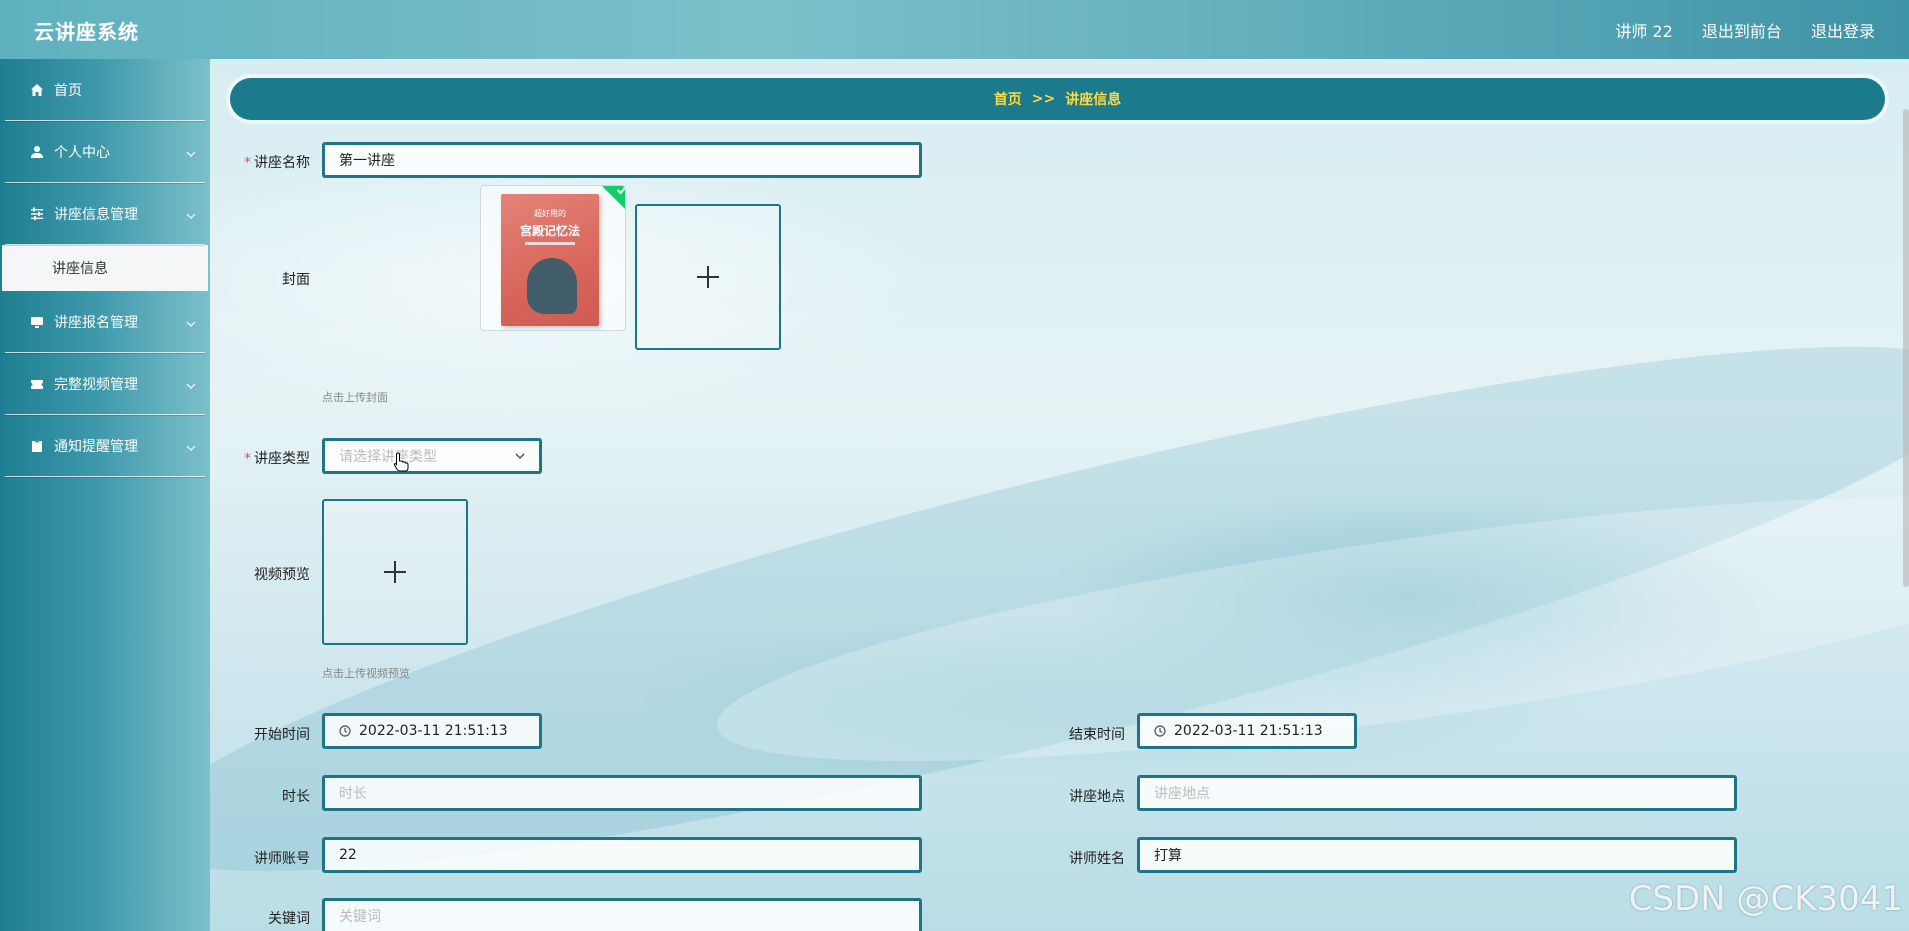  What do you see at coordinates (96, 447) in the screenshot?
I see `sidebar-item-label: 通知提醒管理` at bounding box center [96, 447].